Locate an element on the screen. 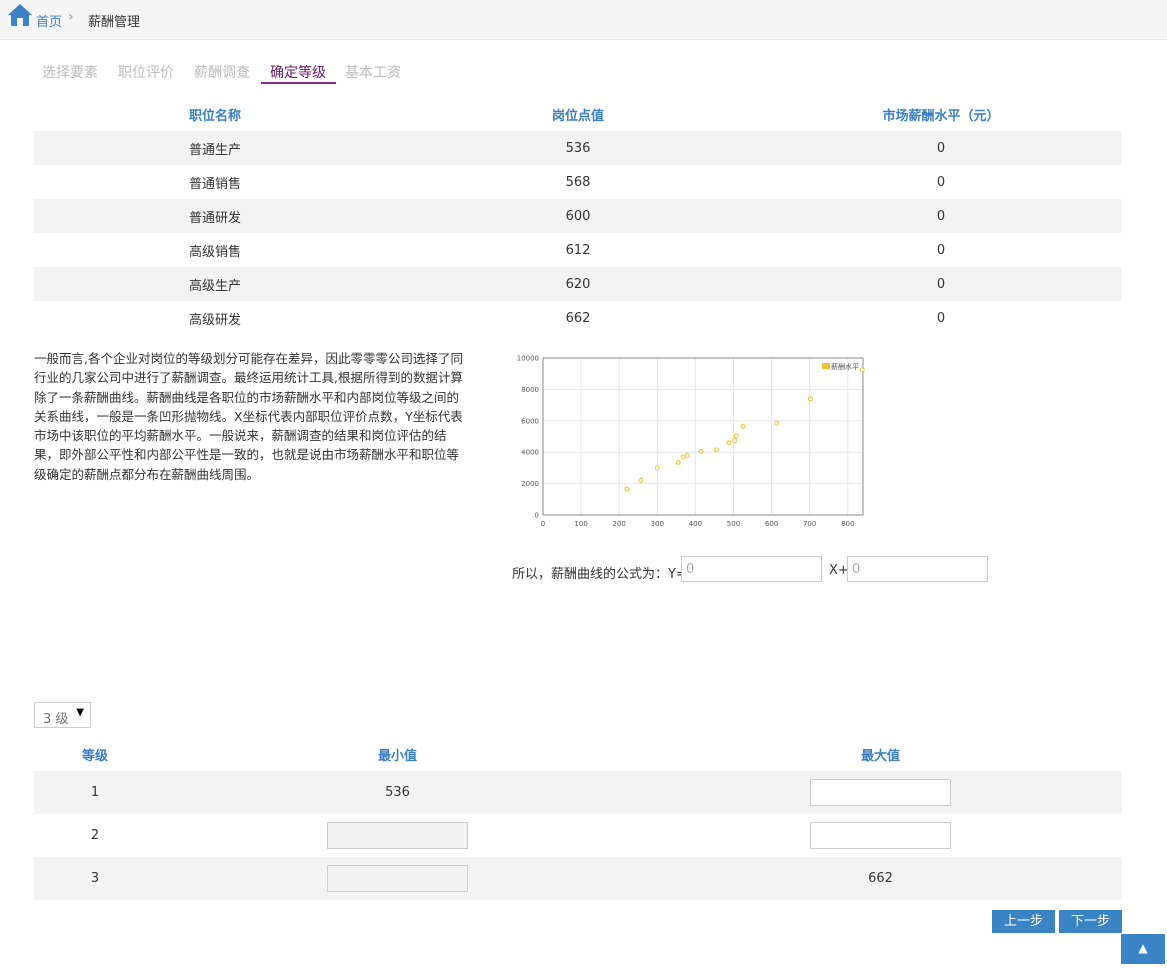  y-tick-label: 6000 is located at coordinates (530, 421).